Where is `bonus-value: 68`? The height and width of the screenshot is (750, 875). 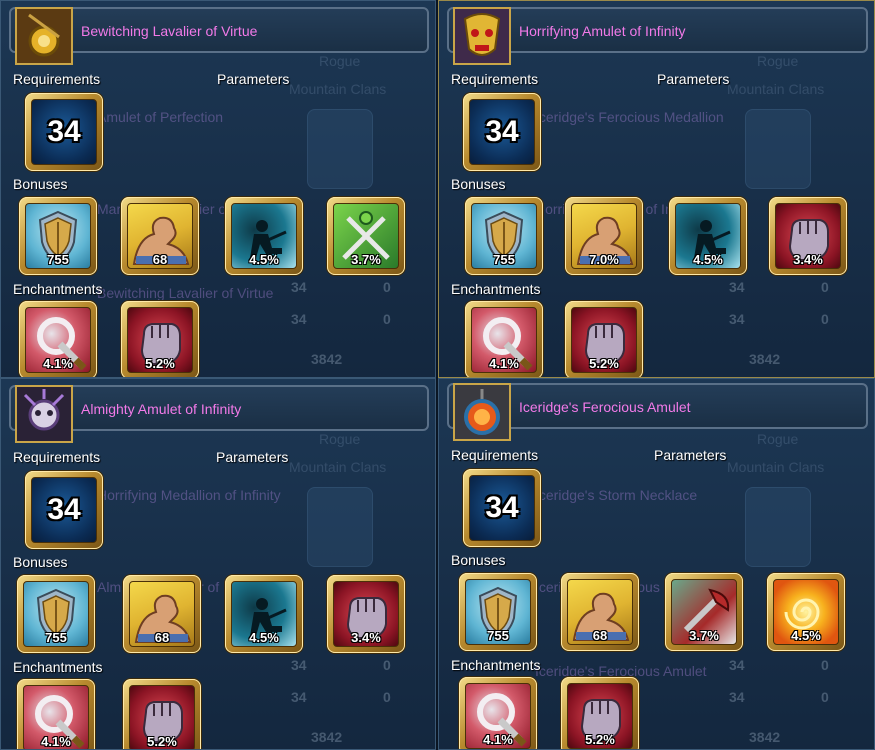 bonus-value: 68 is located at coordinates (600, 635).